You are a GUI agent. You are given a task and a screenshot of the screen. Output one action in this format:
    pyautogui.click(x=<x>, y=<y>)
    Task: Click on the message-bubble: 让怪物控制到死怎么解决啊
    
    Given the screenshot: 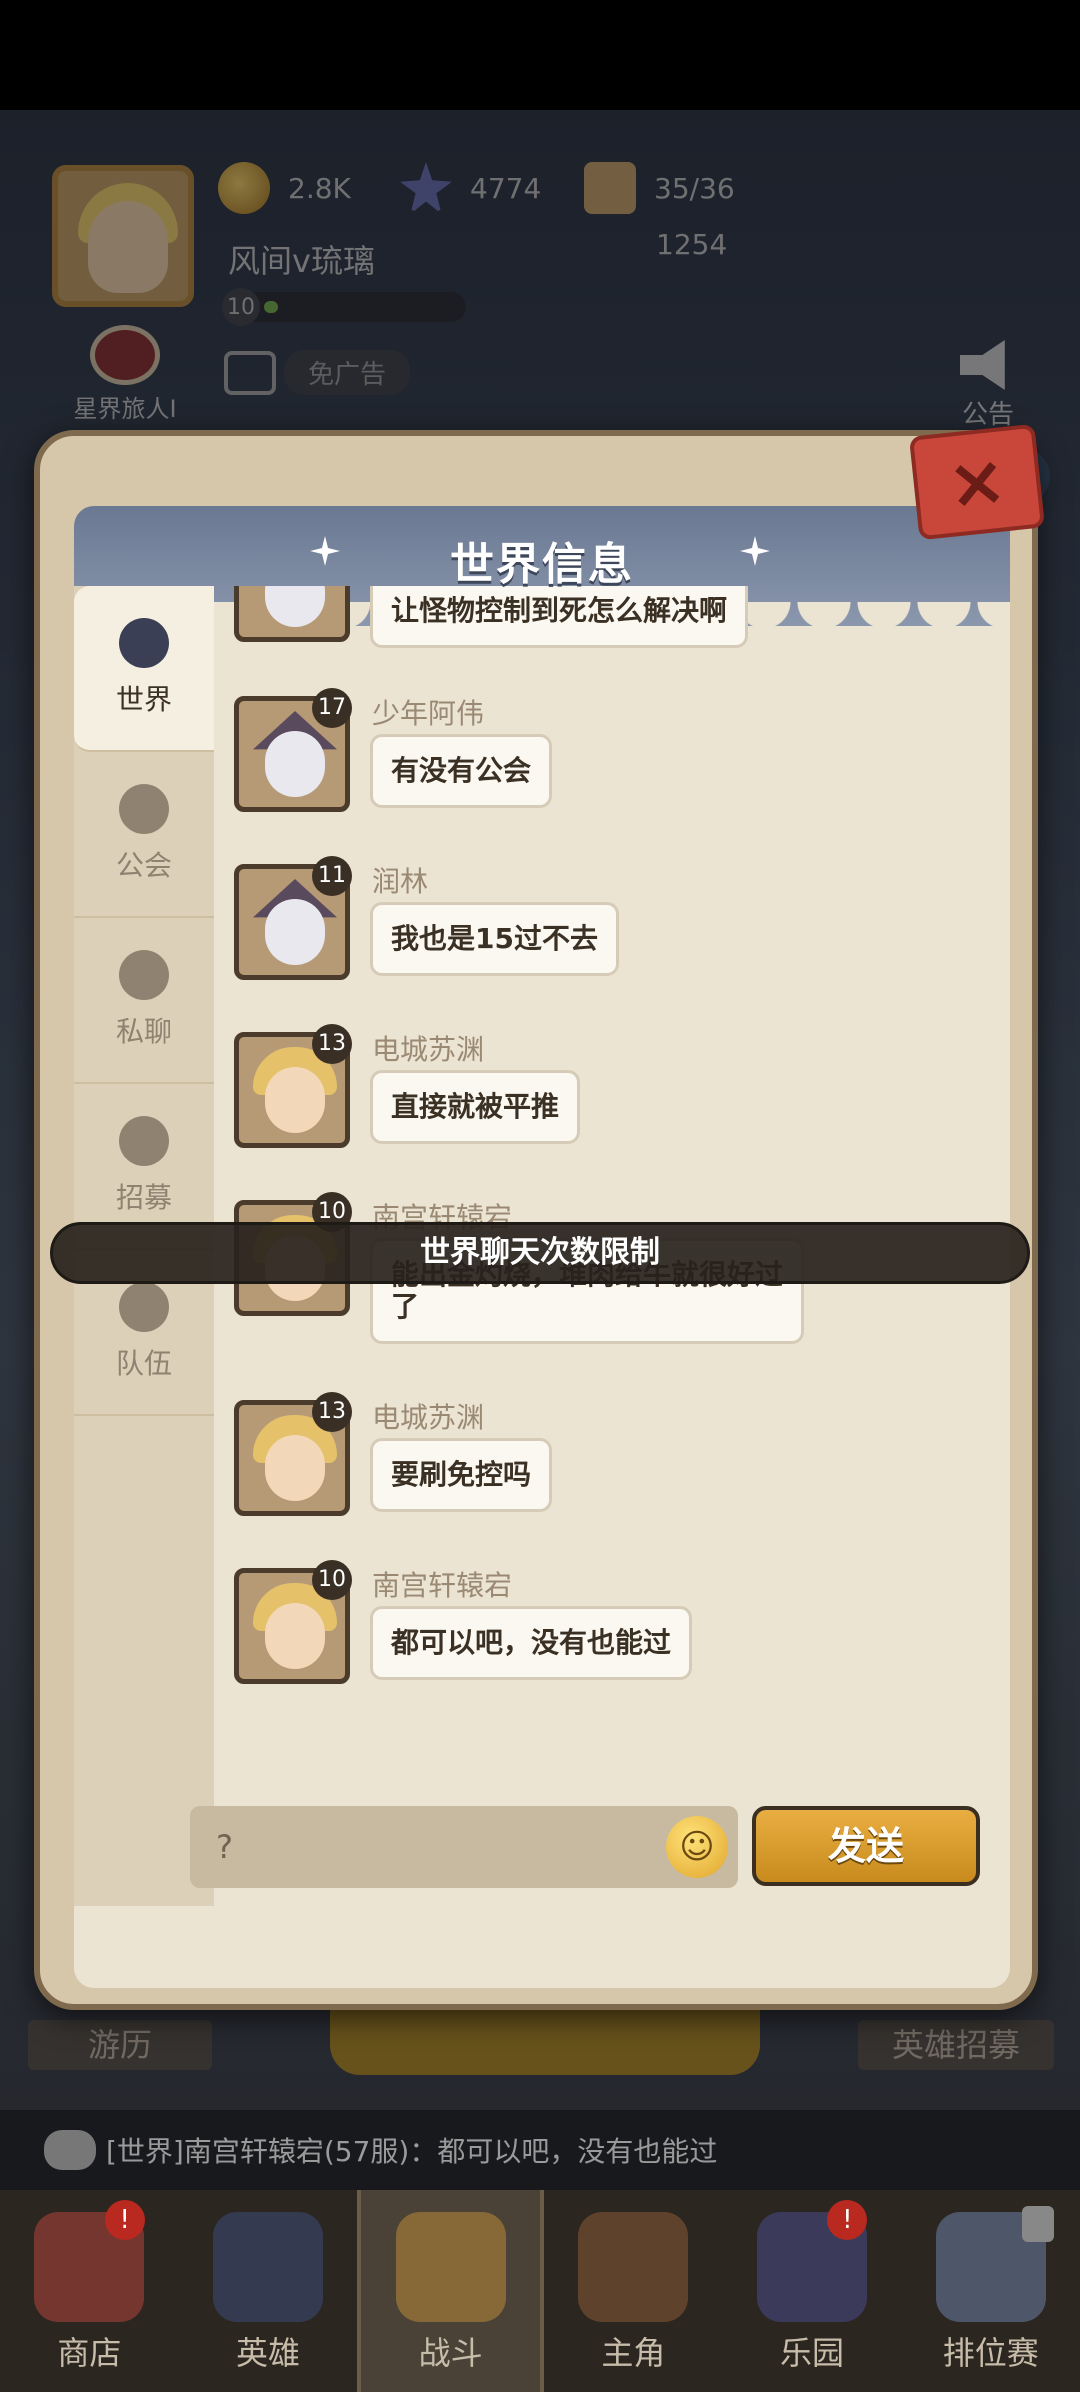 What is the action you would take?
    pyautogui.click(x=559, y=617)
    